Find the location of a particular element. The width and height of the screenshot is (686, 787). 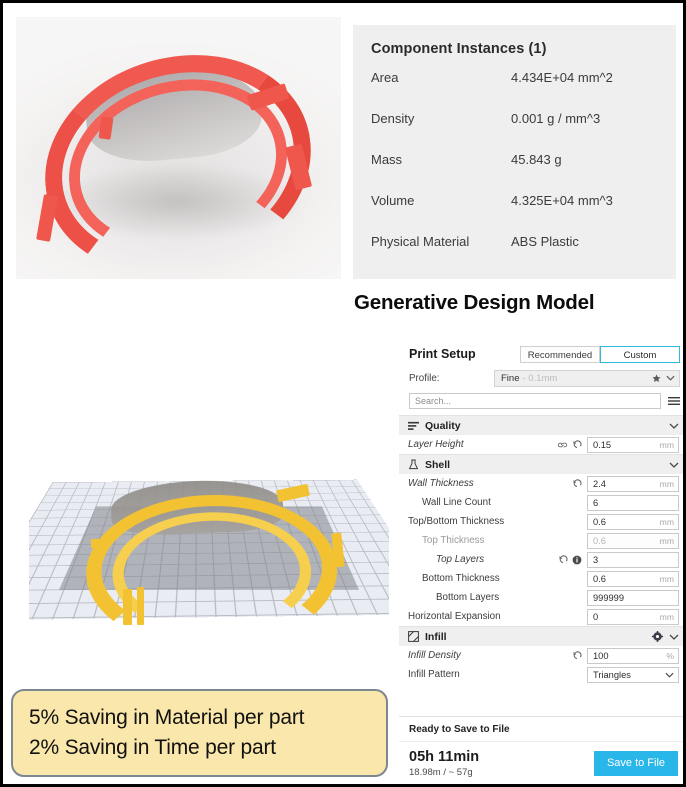

infill-icon is located at coordinates (415, 636).